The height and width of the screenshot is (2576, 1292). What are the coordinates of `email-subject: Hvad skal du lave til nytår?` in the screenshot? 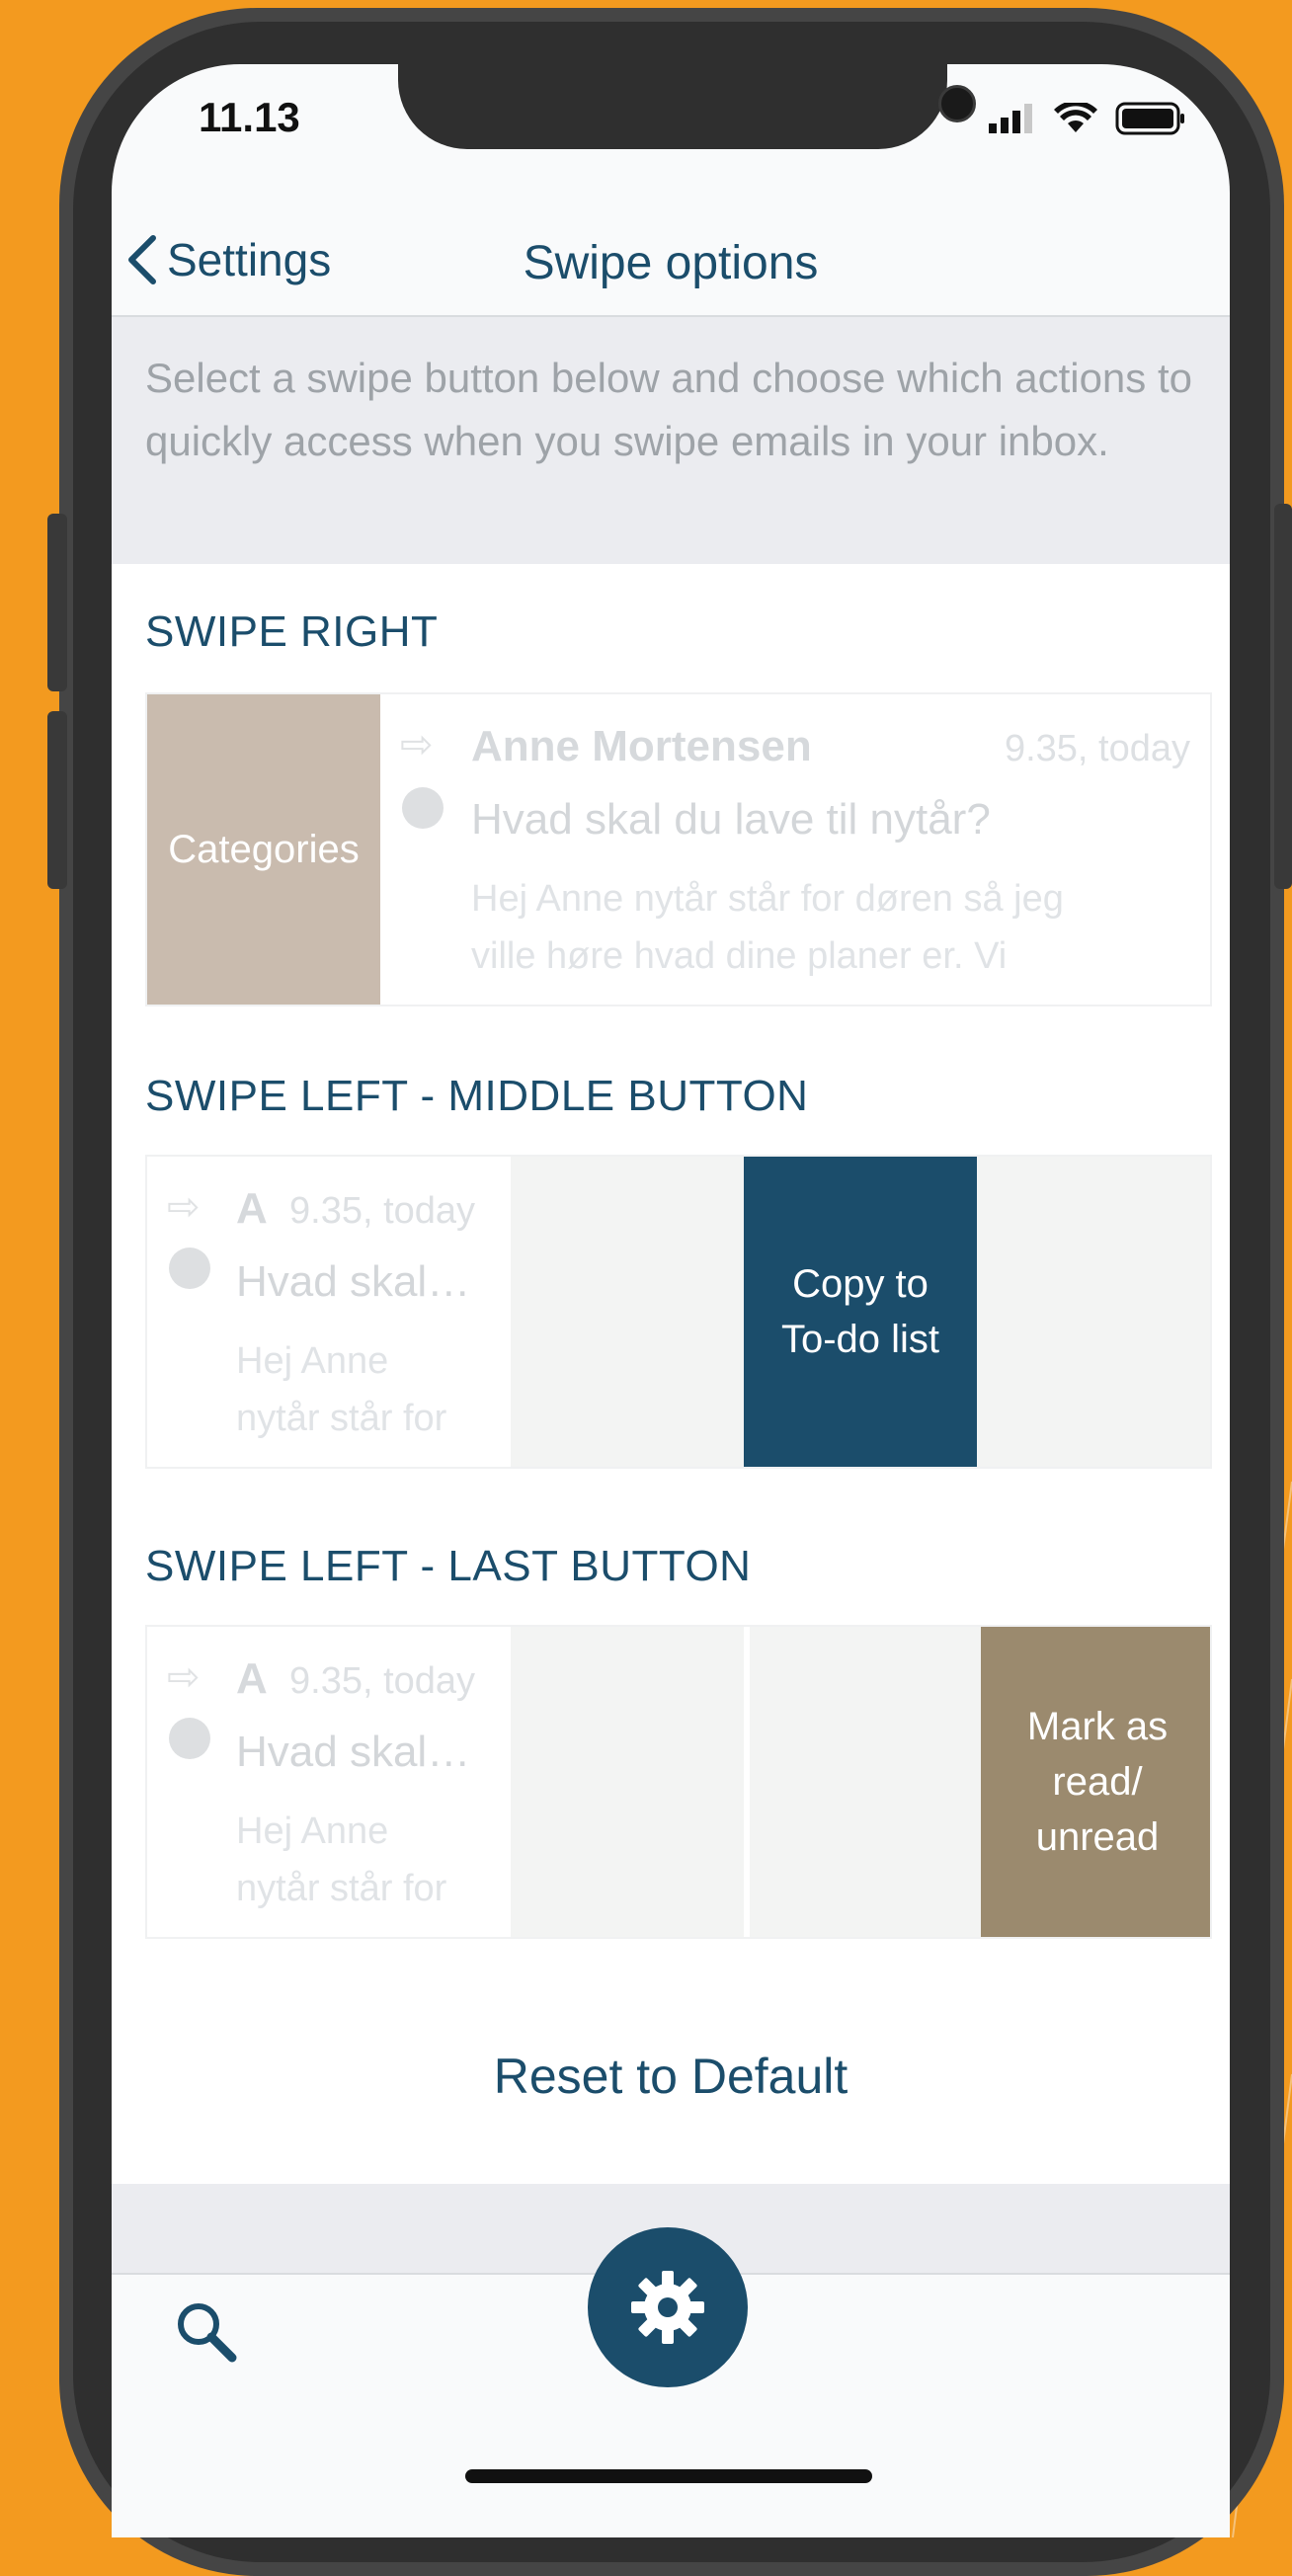 It's located at (731, 819).